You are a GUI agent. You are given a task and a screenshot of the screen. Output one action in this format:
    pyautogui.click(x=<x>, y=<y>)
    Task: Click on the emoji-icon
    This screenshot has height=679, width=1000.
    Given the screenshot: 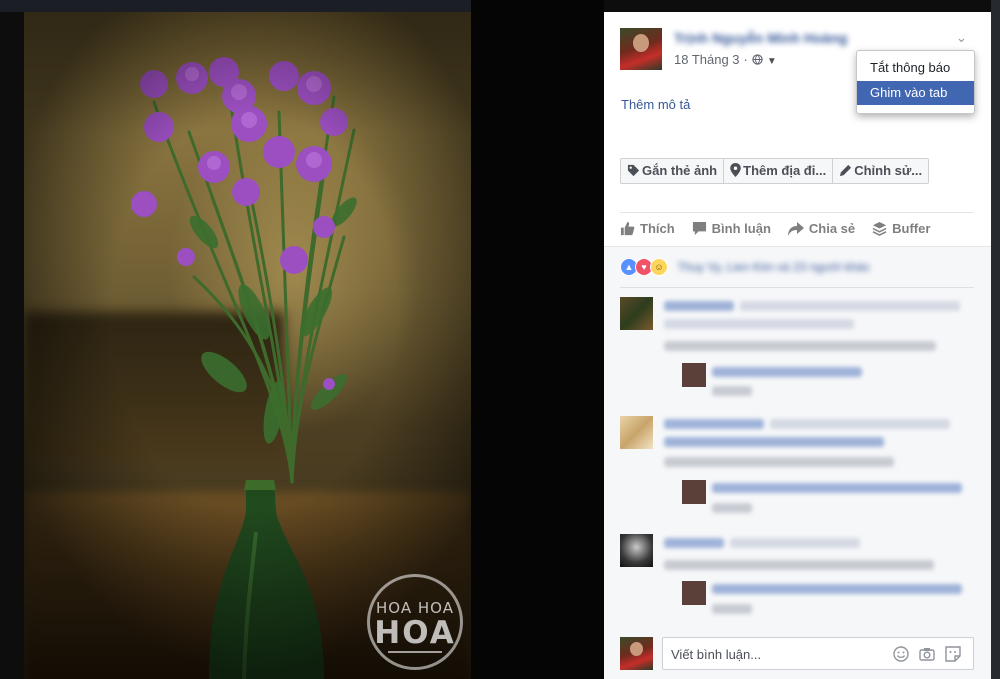 What is the action you would take?
    pyautogui.click(x=901, y=654)
    